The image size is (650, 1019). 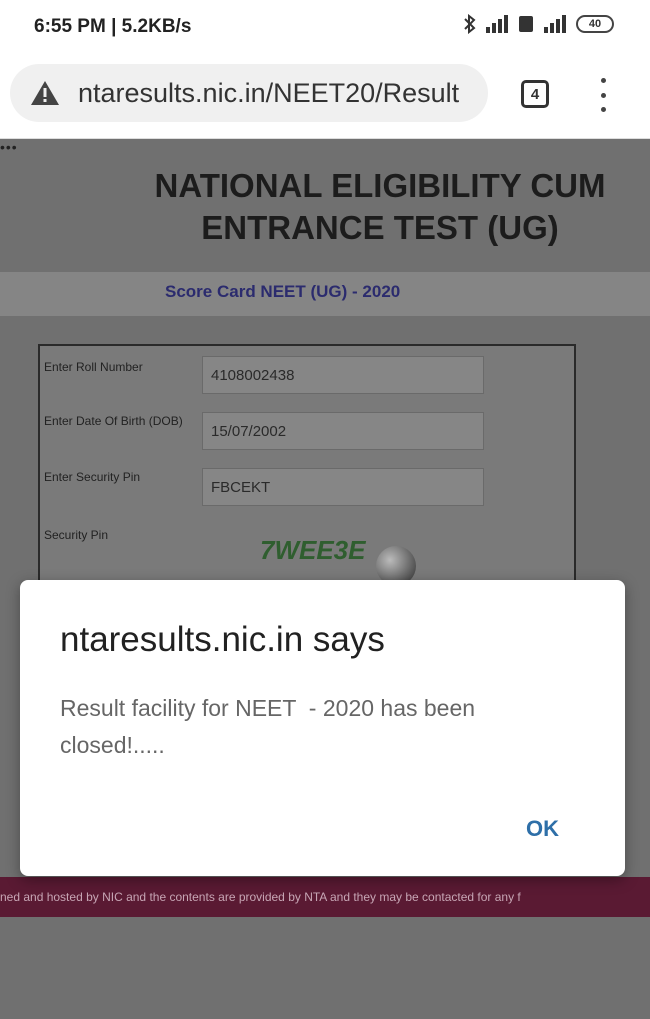 I want to click on captcha-label: Security Pin, so click(x=76, y=535).